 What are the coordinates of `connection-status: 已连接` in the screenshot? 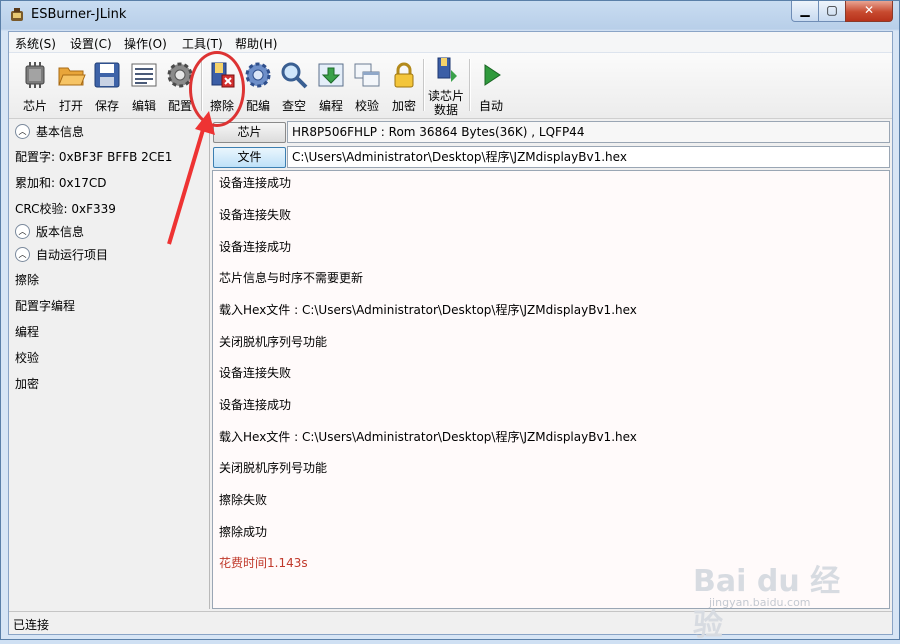 It's located at (31, 625).